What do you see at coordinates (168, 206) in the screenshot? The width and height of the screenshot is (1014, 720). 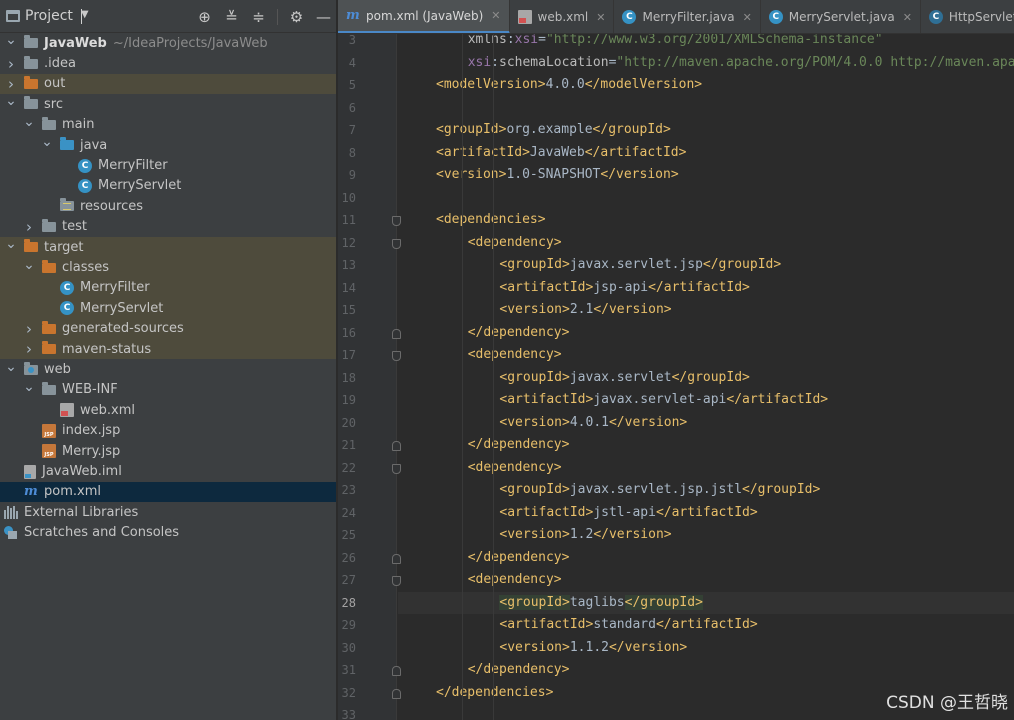 I see `tree-item: ›resources` at bounding box center [168, 206].